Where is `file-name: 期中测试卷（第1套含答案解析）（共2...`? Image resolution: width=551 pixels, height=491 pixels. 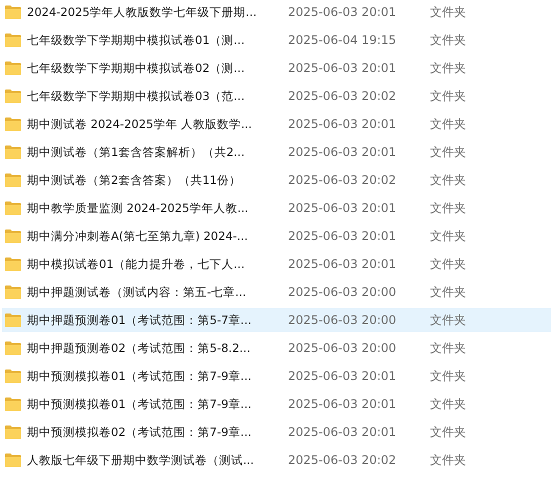
file-name: 期中测试卷（第1套含答案解析）（共2... is located at coordinates (136, 152).